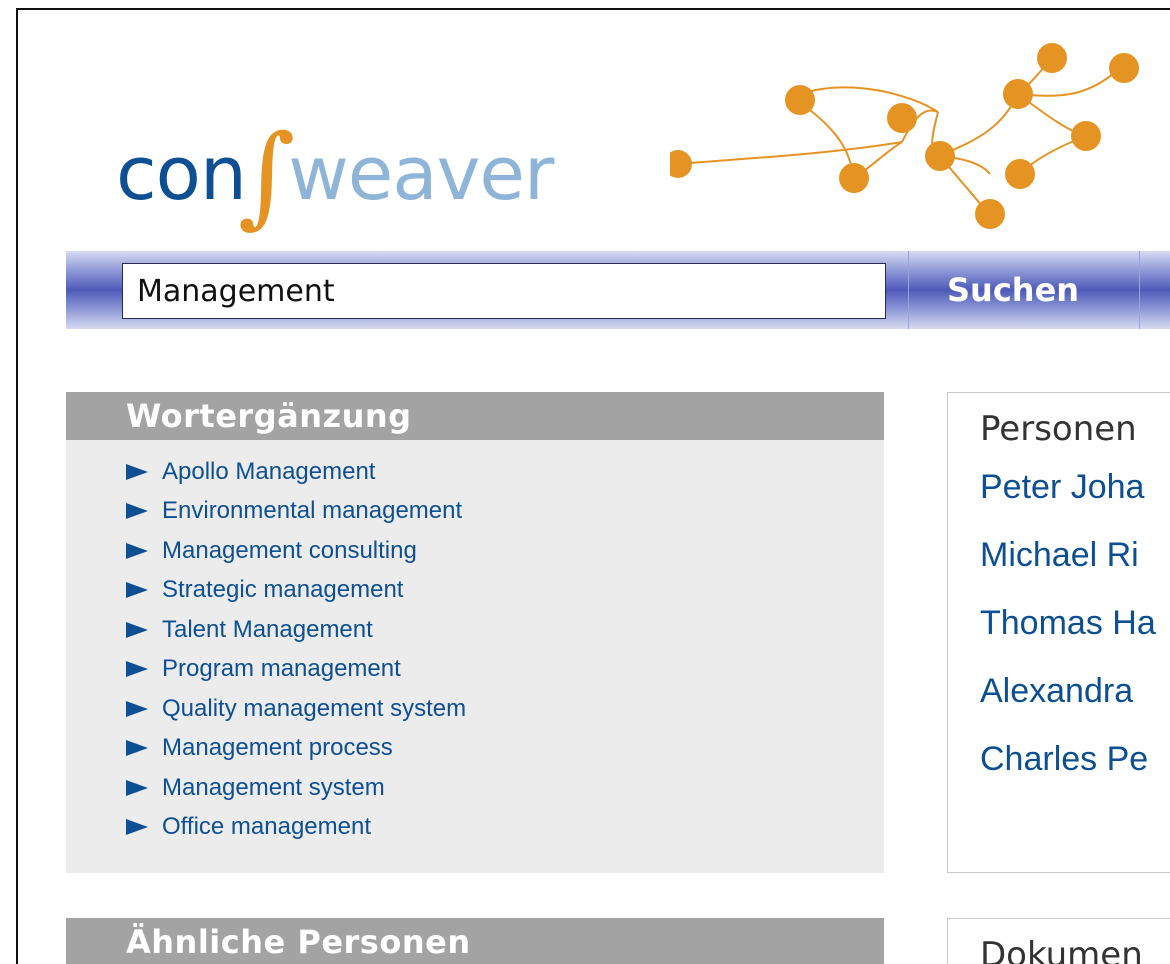  Describe the element at coordinates (475, 591) in the screenshot. I see `list-item: Strategic management` at that location.